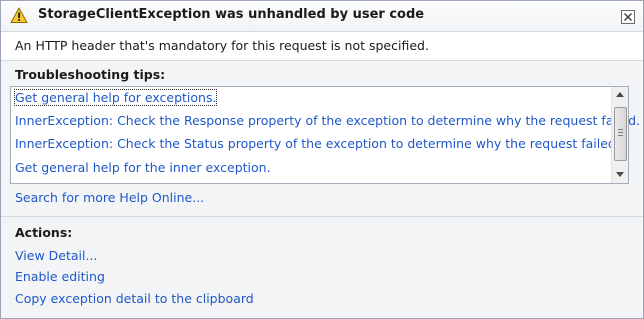  I want to click on copy-exception-detail-link: Copy exception detail to the clipboard, so click(134, 298).